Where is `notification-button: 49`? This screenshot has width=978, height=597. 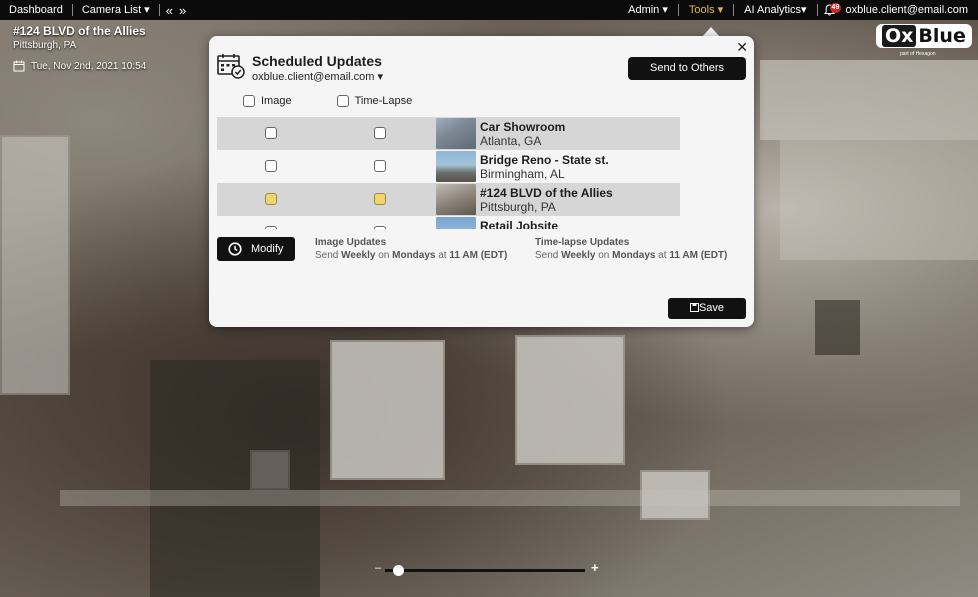 notification-button: 49 is located at coordinates (830, 9).